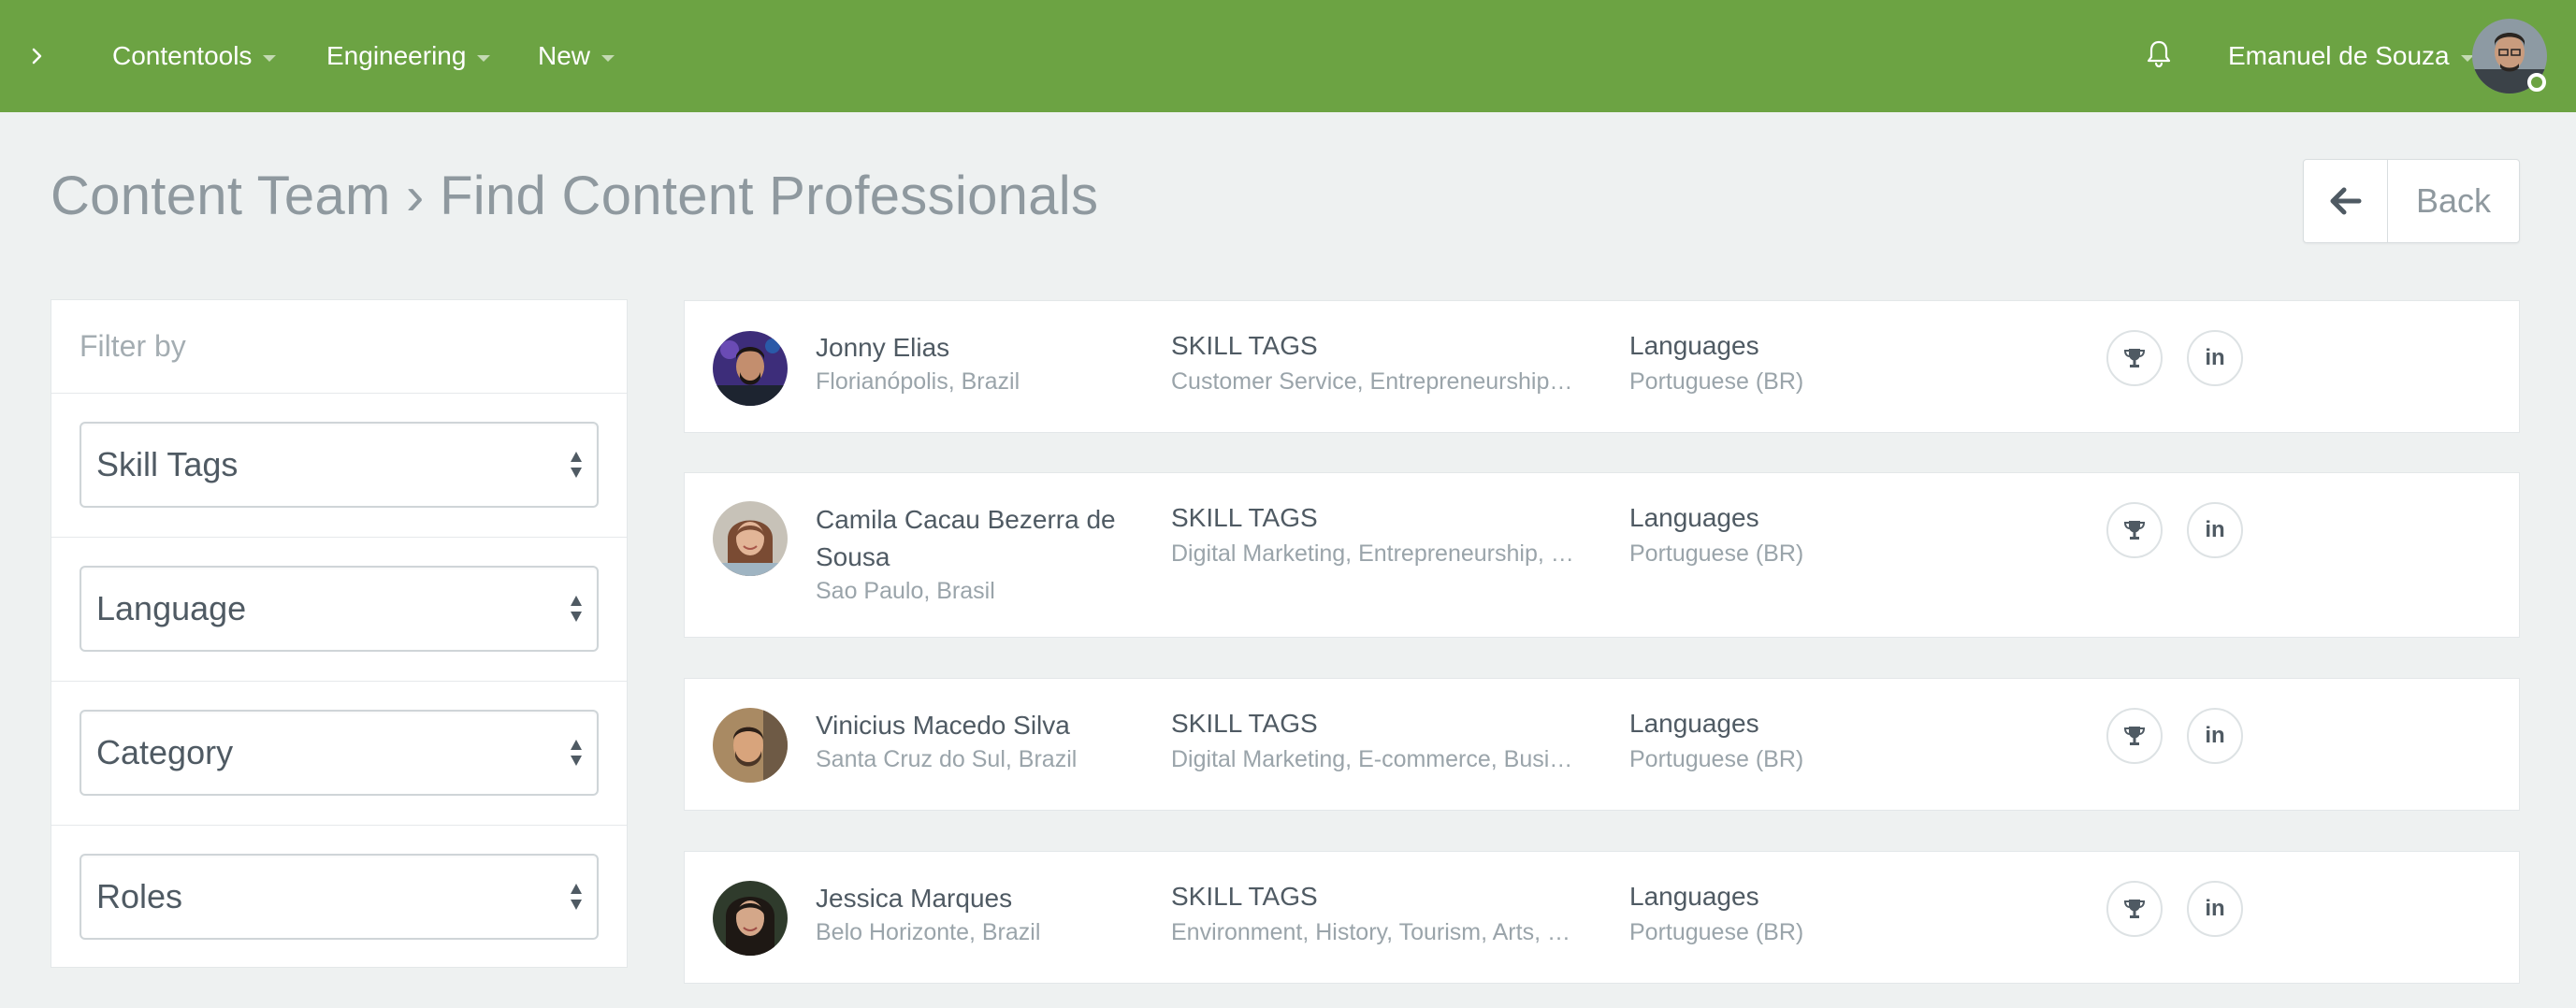 The height and width of the screenshot is (1008, 2576). Describe the element at coordinates (970, 898) in the screenshot. I see `person-name: Jessica Marques` at that location.